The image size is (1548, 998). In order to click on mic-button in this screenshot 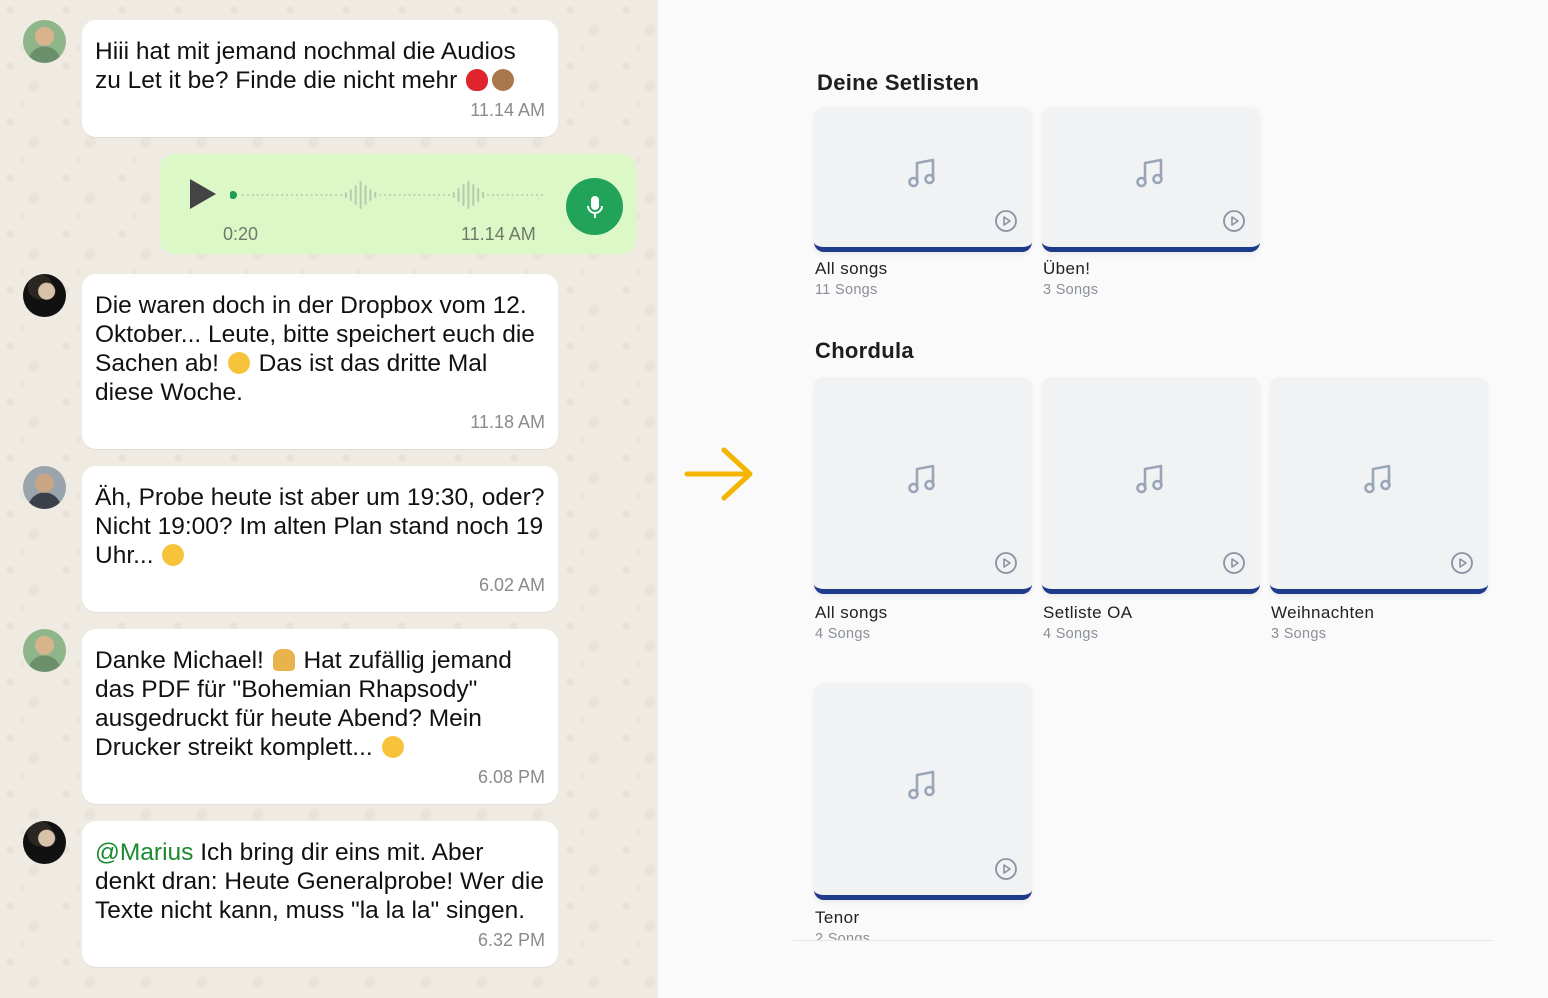, I will do `click(594, 206)`.